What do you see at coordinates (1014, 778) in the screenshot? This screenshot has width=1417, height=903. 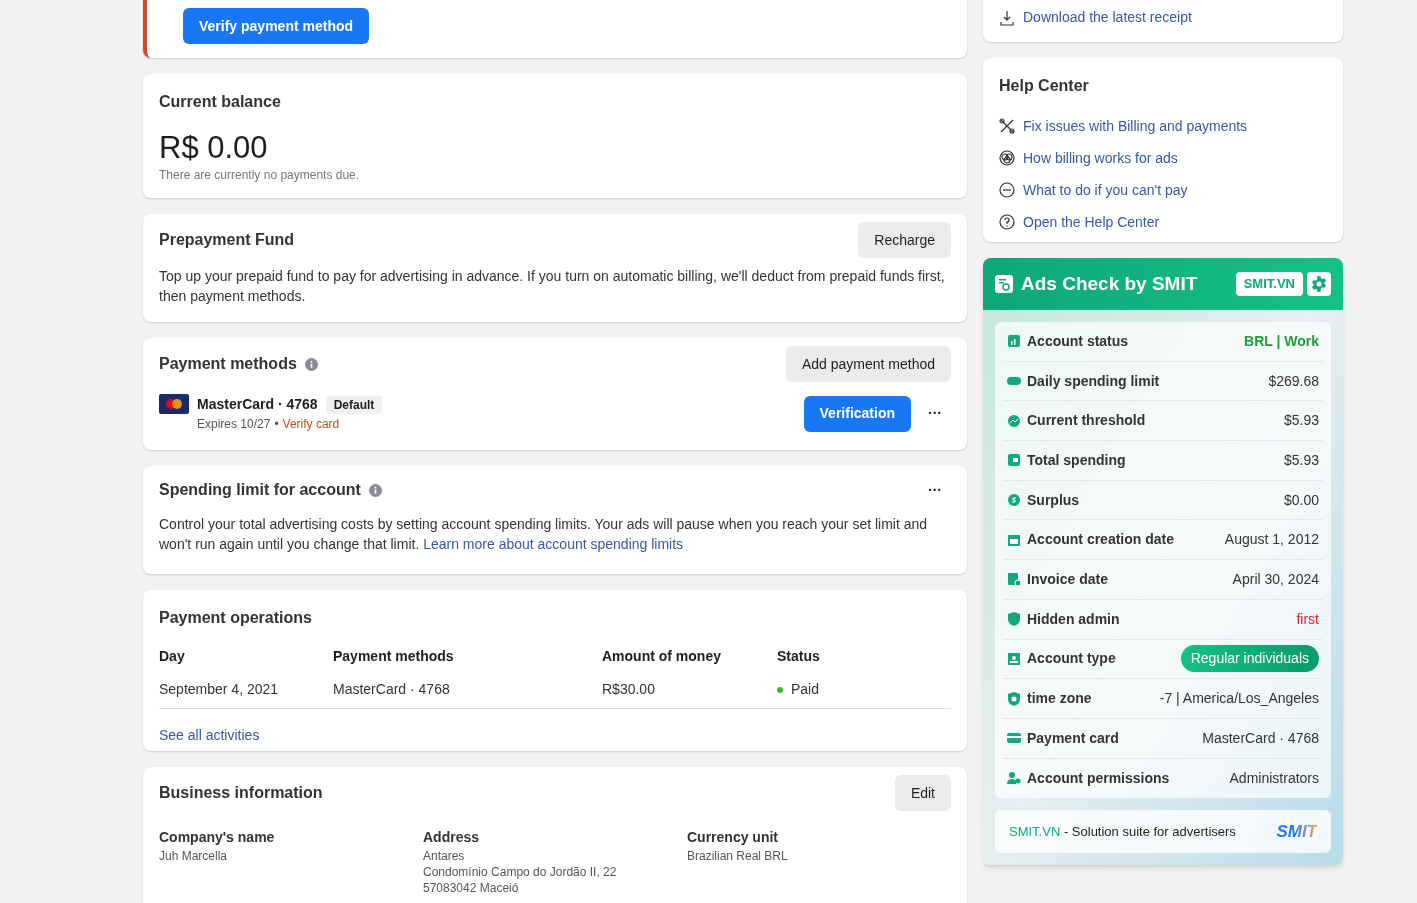 I see `user-gear-icon` at bounding box center [1014, 778].